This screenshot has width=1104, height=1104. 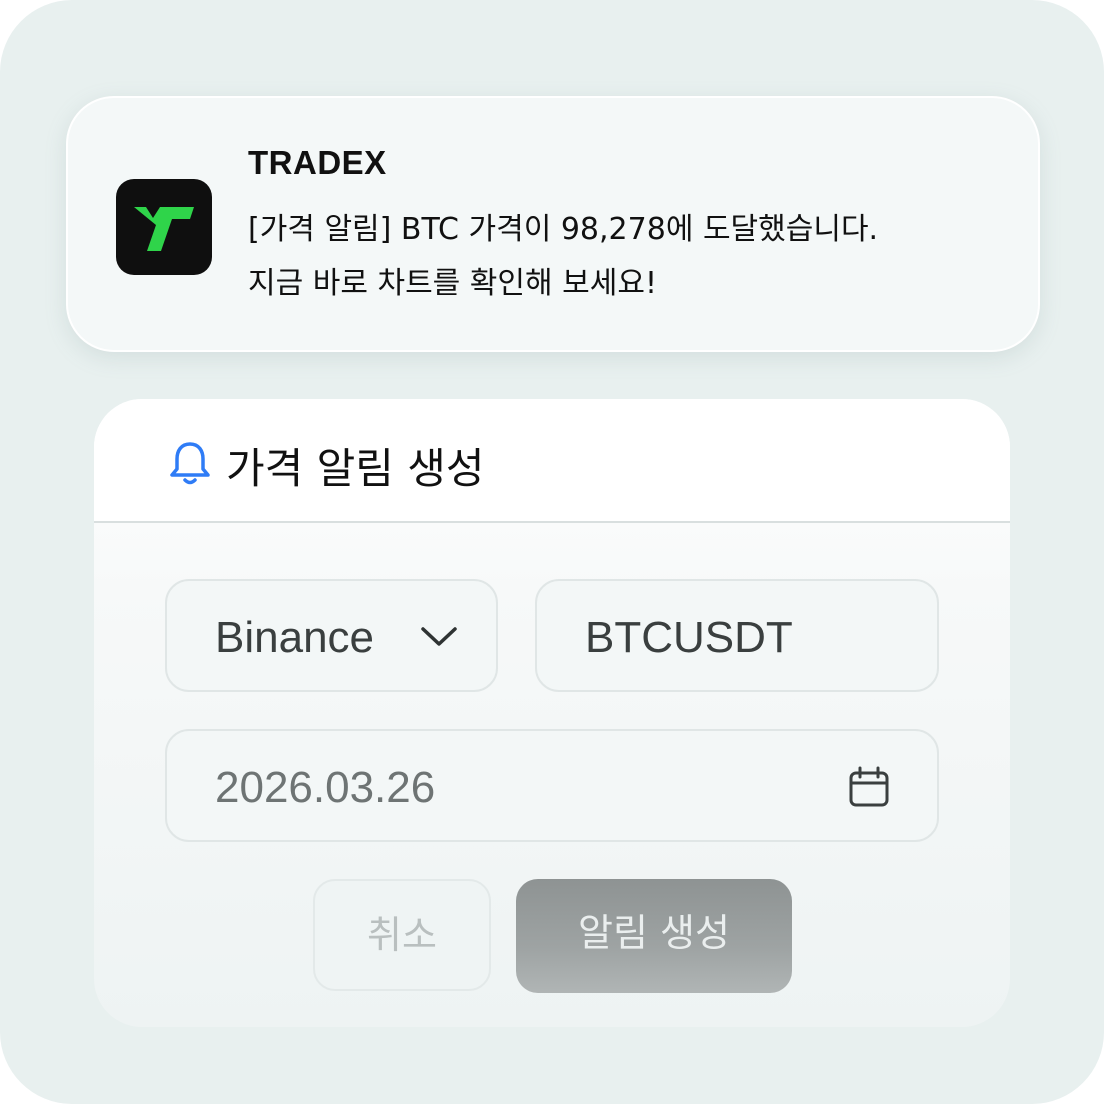 I want to click on exchange-select: Binance, so click(x=331, y=635).